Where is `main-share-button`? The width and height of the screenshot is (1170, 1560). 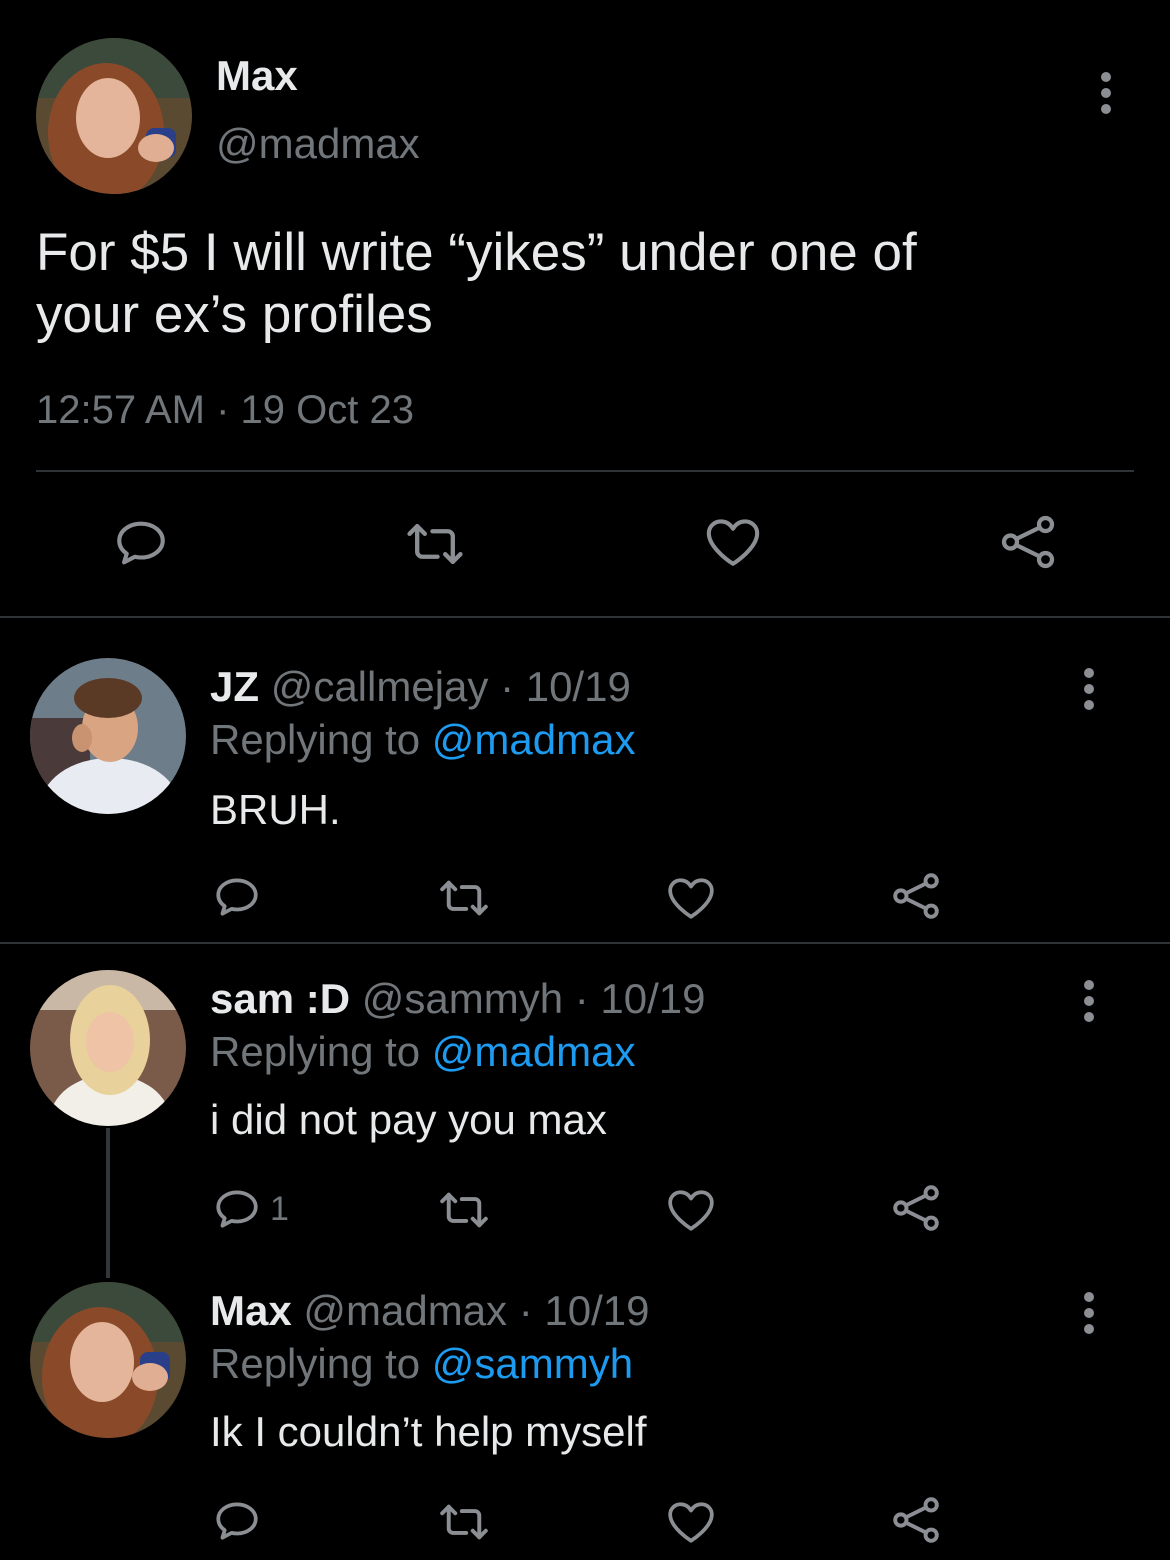
main-share-button is located at coordinates (1028, 542).